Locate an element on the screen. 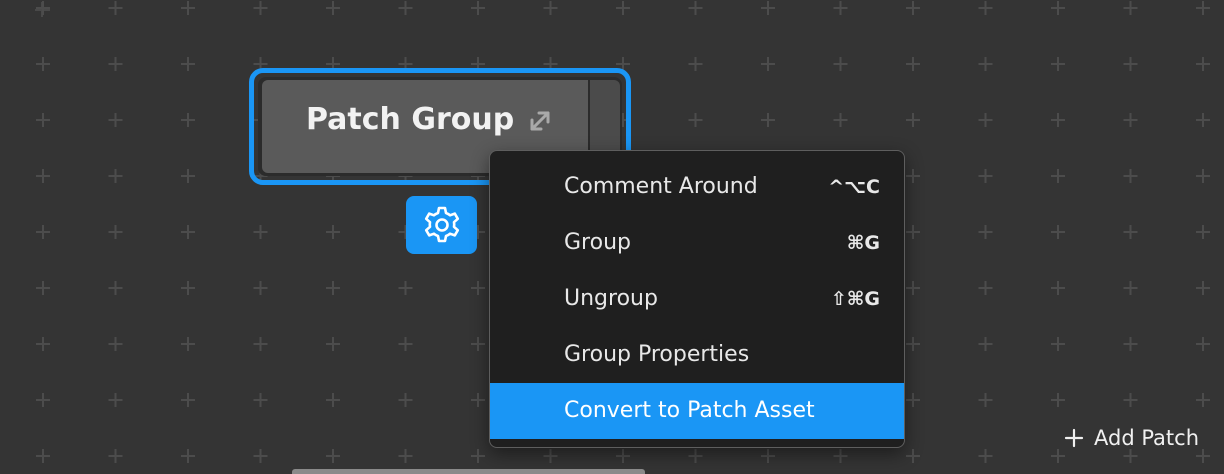 This screenshot has width=1224, height=474. menu-item-label: Group Properties is located at coordinates (657, 354).